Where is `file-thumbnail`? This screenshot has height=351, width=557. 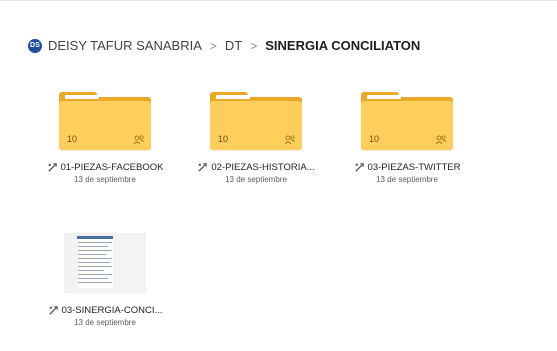
file-thumbnail is located at coordinates (105, 263).